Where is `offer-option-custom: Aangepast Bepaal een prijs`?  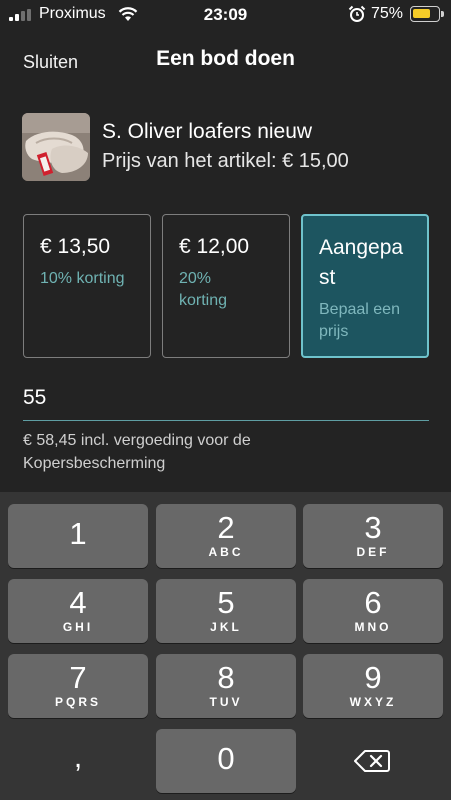 offer-option-custom: Aangepast Bepaal een prijs is located at coordinates (365, 286).